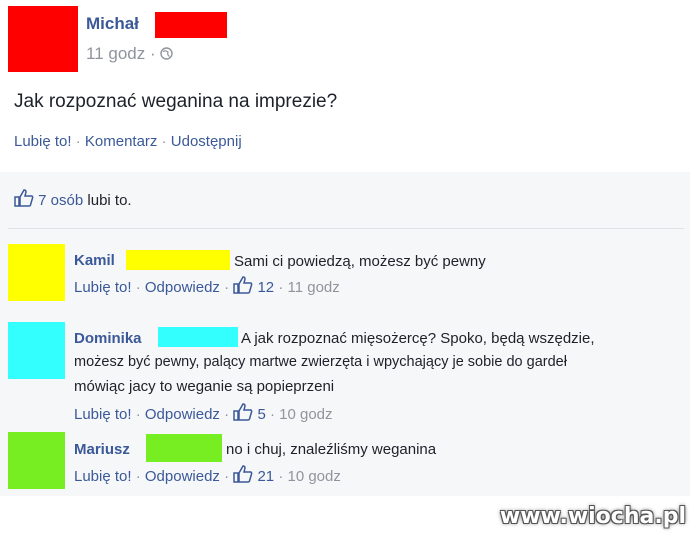  I want to click on comment-text-line3: mówiąc jacy to weganie są popieprzeni, so click(204, 386).